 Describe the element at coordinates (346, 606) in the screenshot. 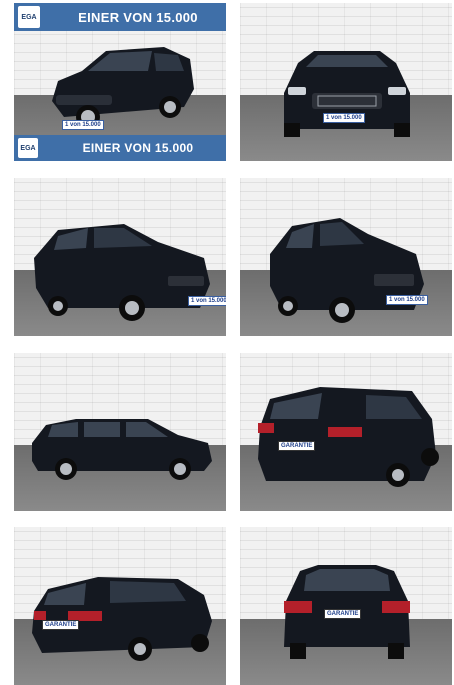

I see `gallery-photo-8: GARANTIE` at that location.